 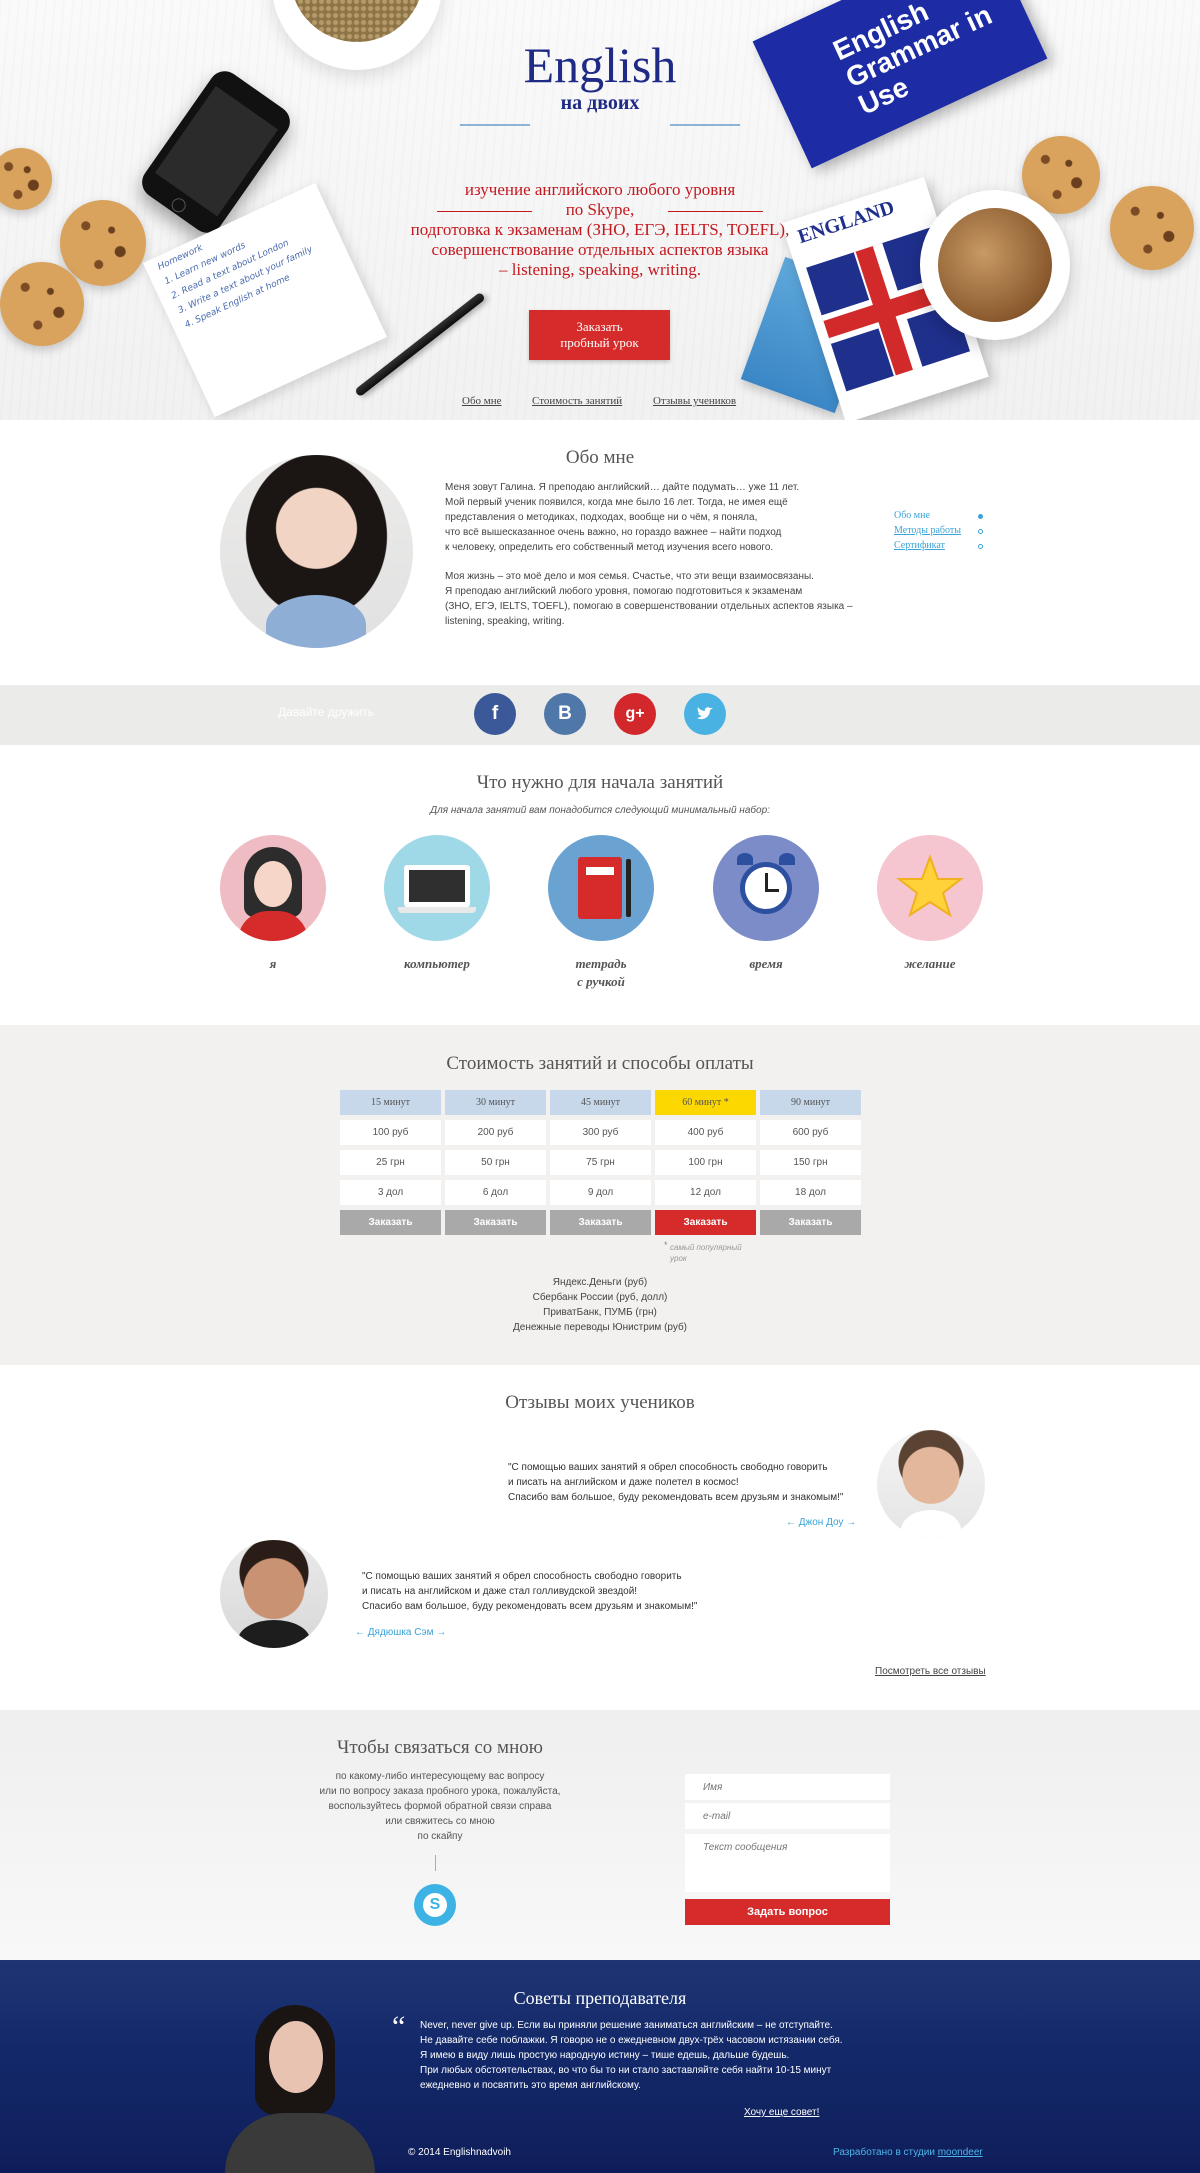 What do you see at coordinates (705, 1162) in the screenshot?
I see `price-cell: 100 грн` at bounding box center [705, 1162].